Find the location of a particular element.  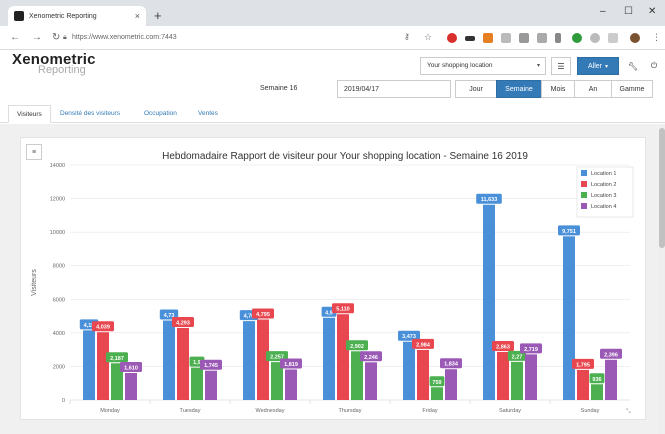

y-tick-label: 8000 is located at coordinates (59, 267).